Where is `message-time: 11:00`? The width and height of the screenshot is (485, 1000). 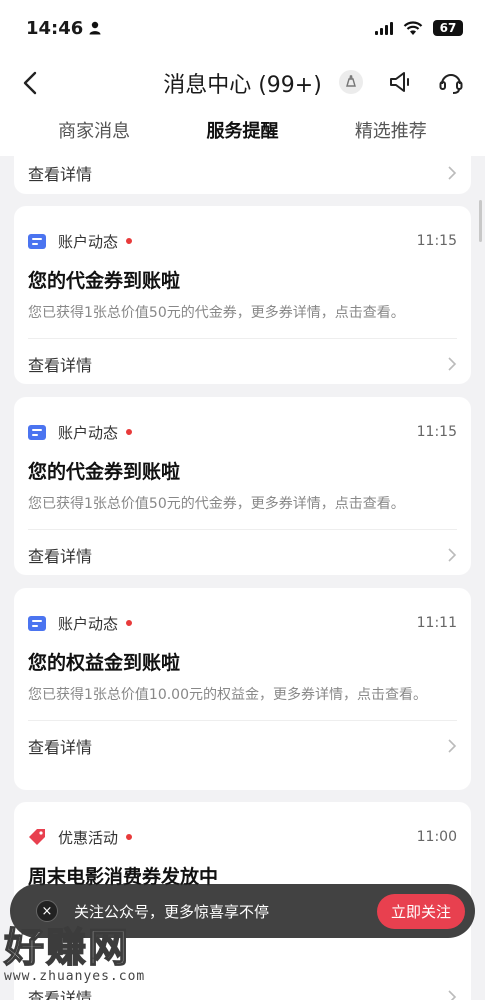 message-time: 11:00 is located at coordinates (436, 837).